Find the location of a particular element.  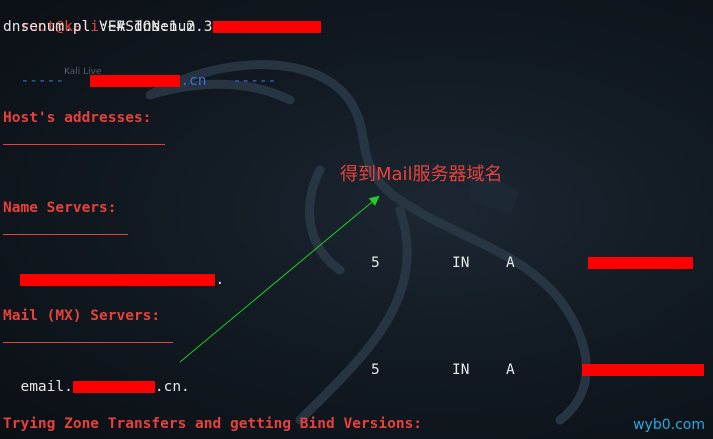

annotation-arrow is located at coordinates (279, 279).